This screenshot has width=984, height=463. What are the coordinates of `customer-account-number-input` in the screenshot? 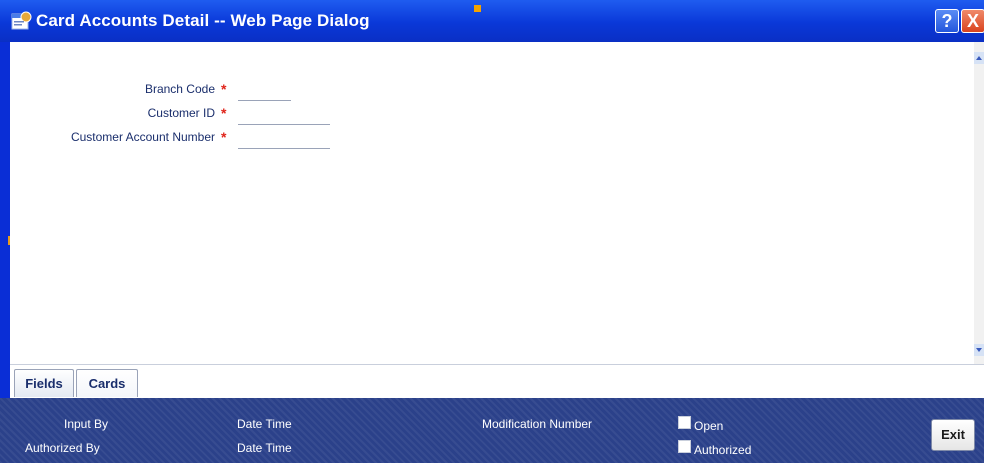 It's located at (284, 140).